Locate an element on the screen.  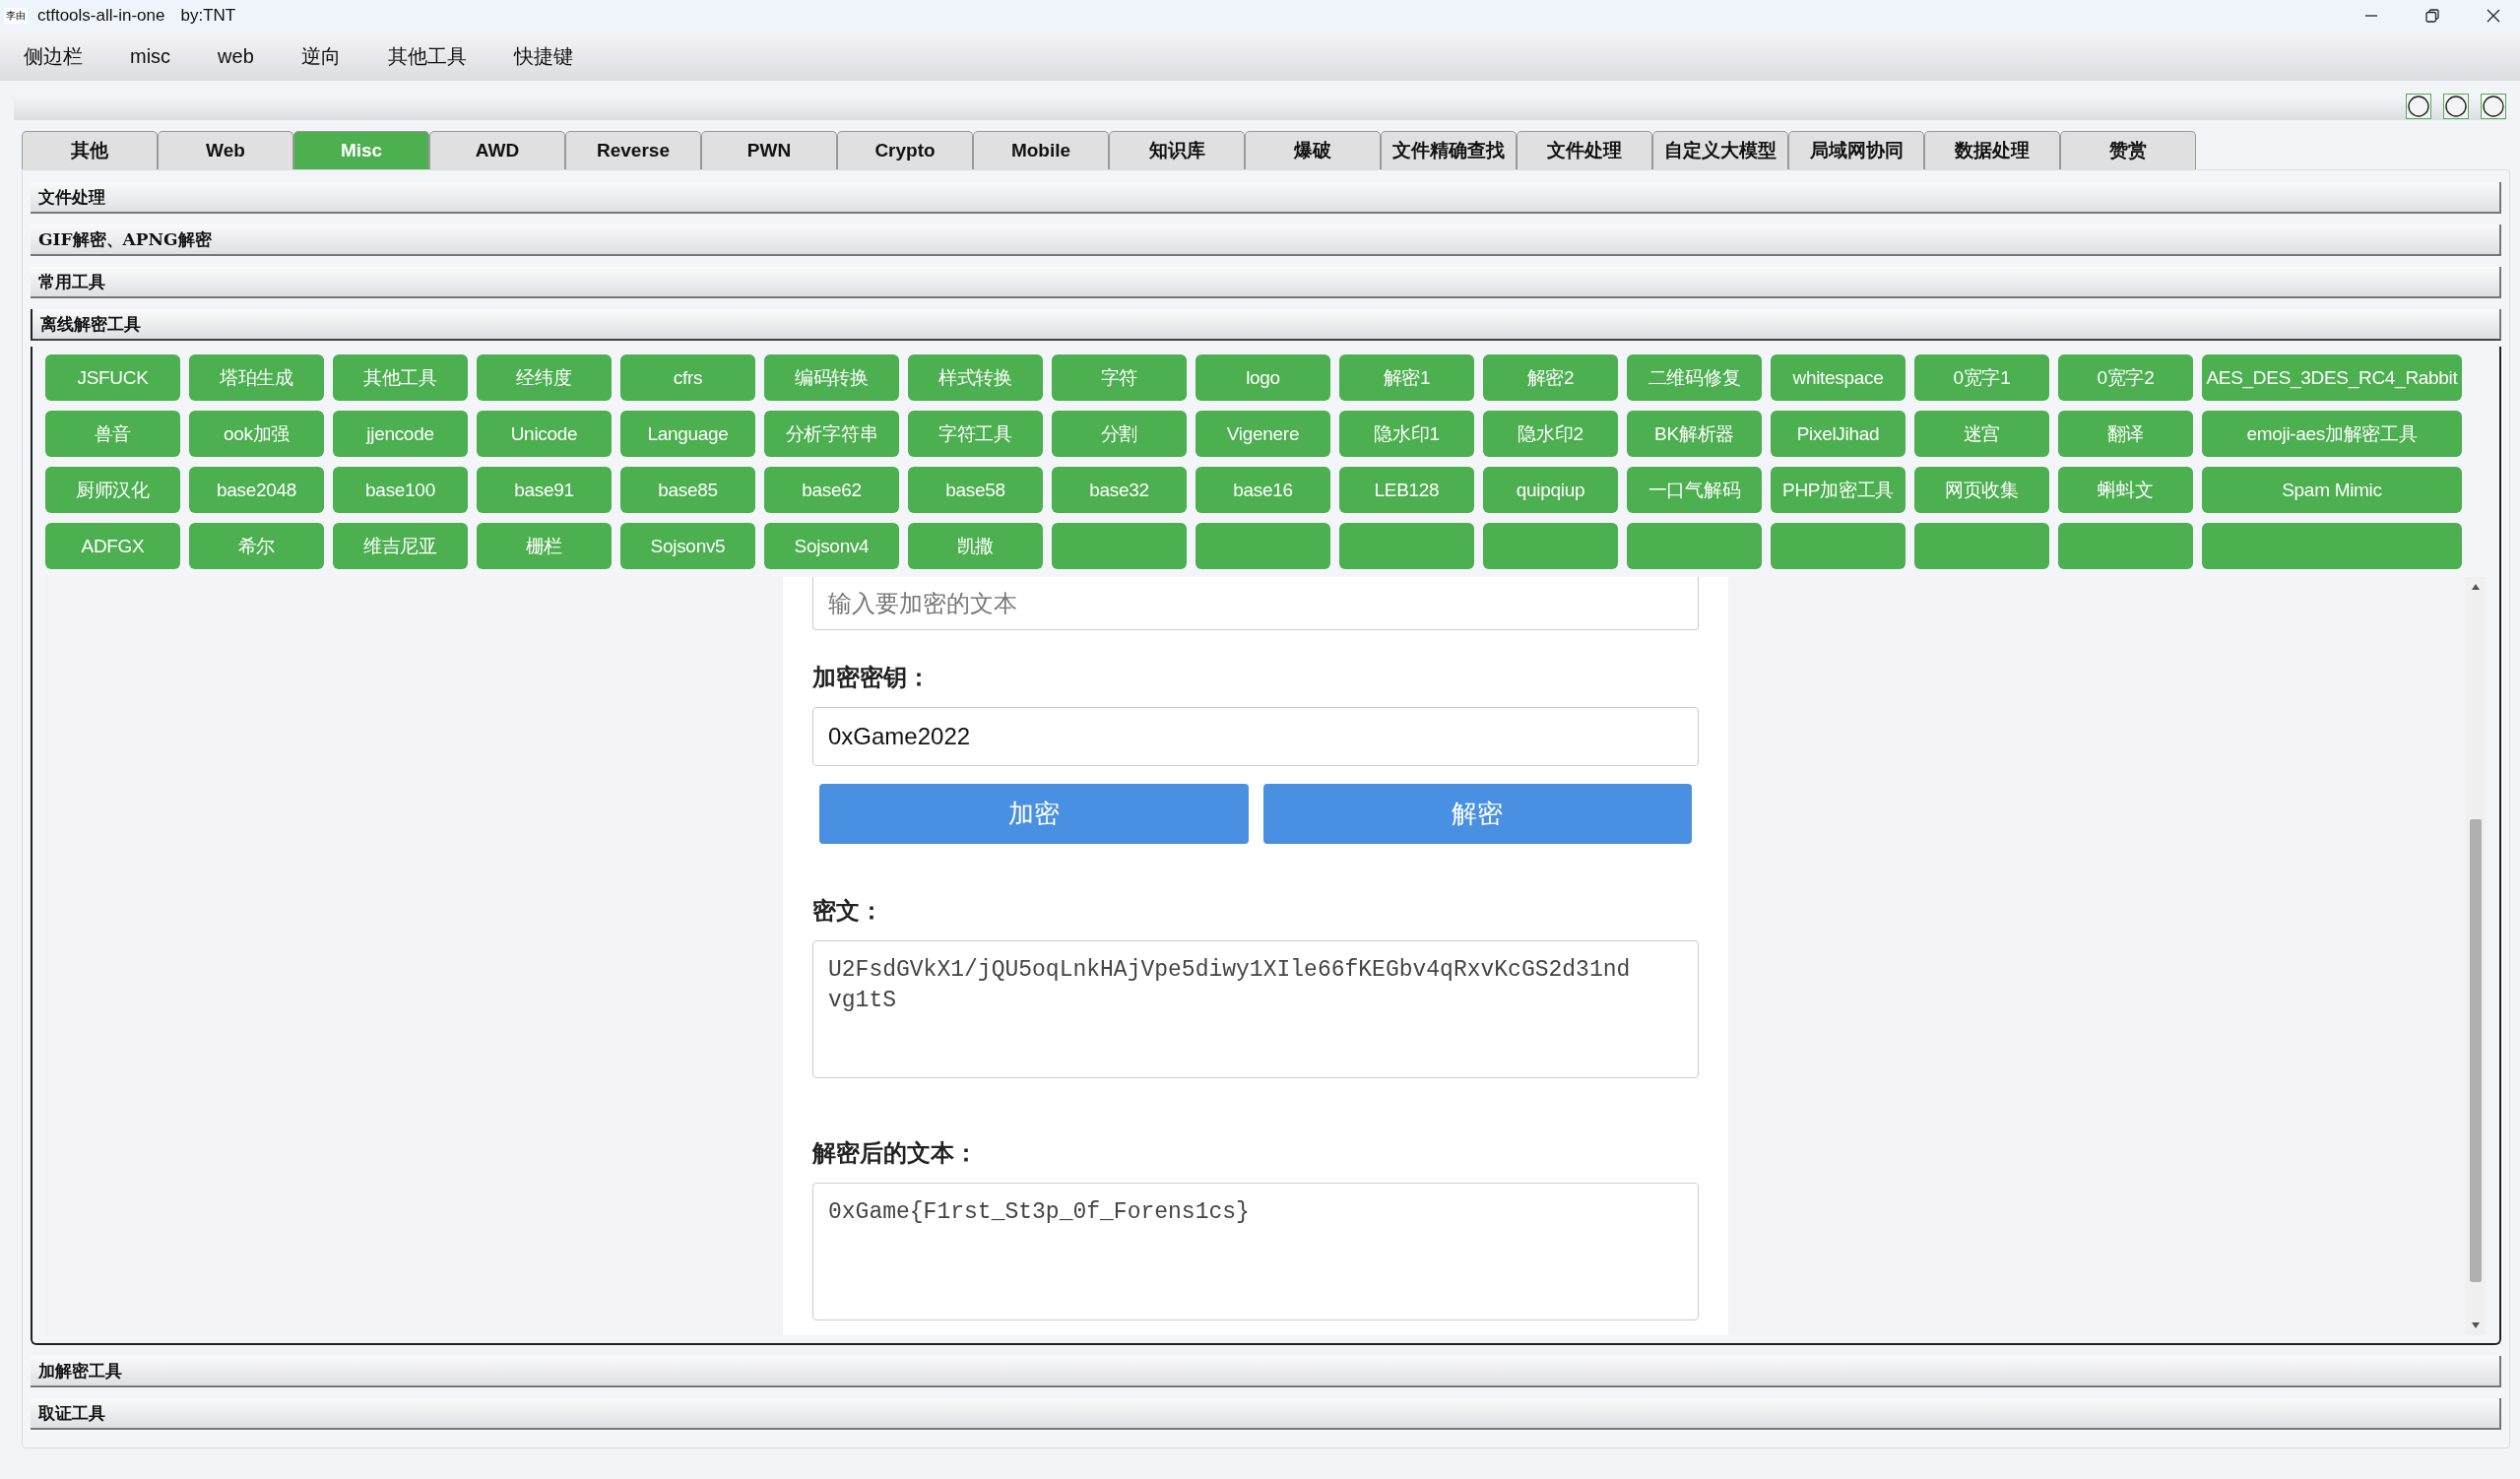
tool-button: AES_DES_3DES_RC4_Rabbit is located at coordinates (2332, 377).